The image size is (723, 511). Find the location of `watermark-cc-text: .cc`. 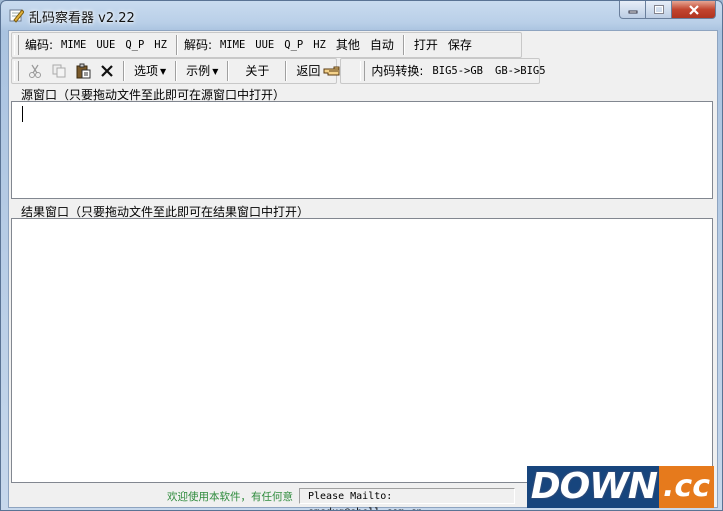

watermark-cc-text: .cc is located at coordinates (686, 487).